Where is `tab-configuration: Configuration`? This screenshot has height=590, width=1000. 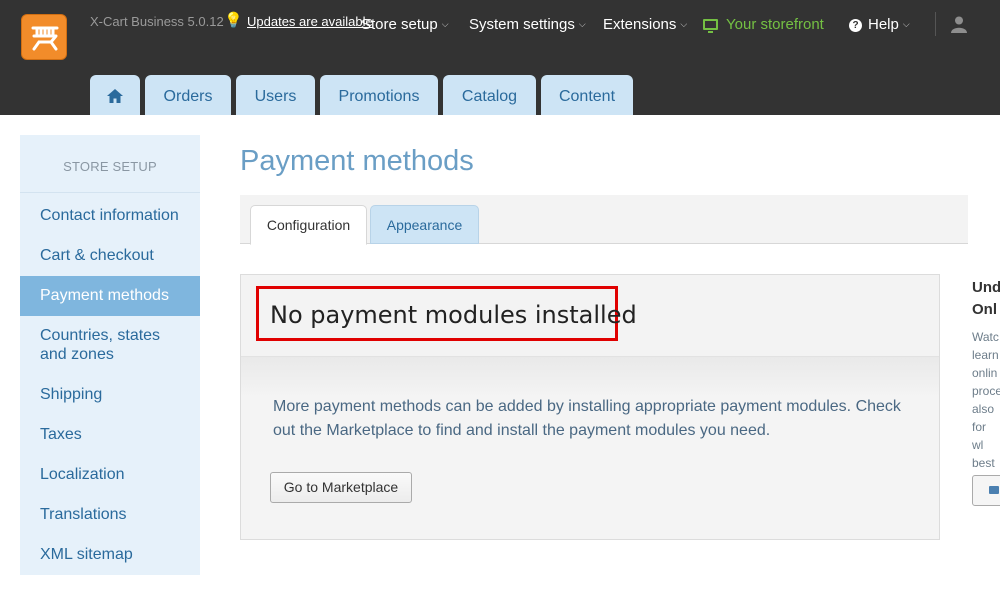 tab-configuration: Configuration is located at coordinates (308, 225).